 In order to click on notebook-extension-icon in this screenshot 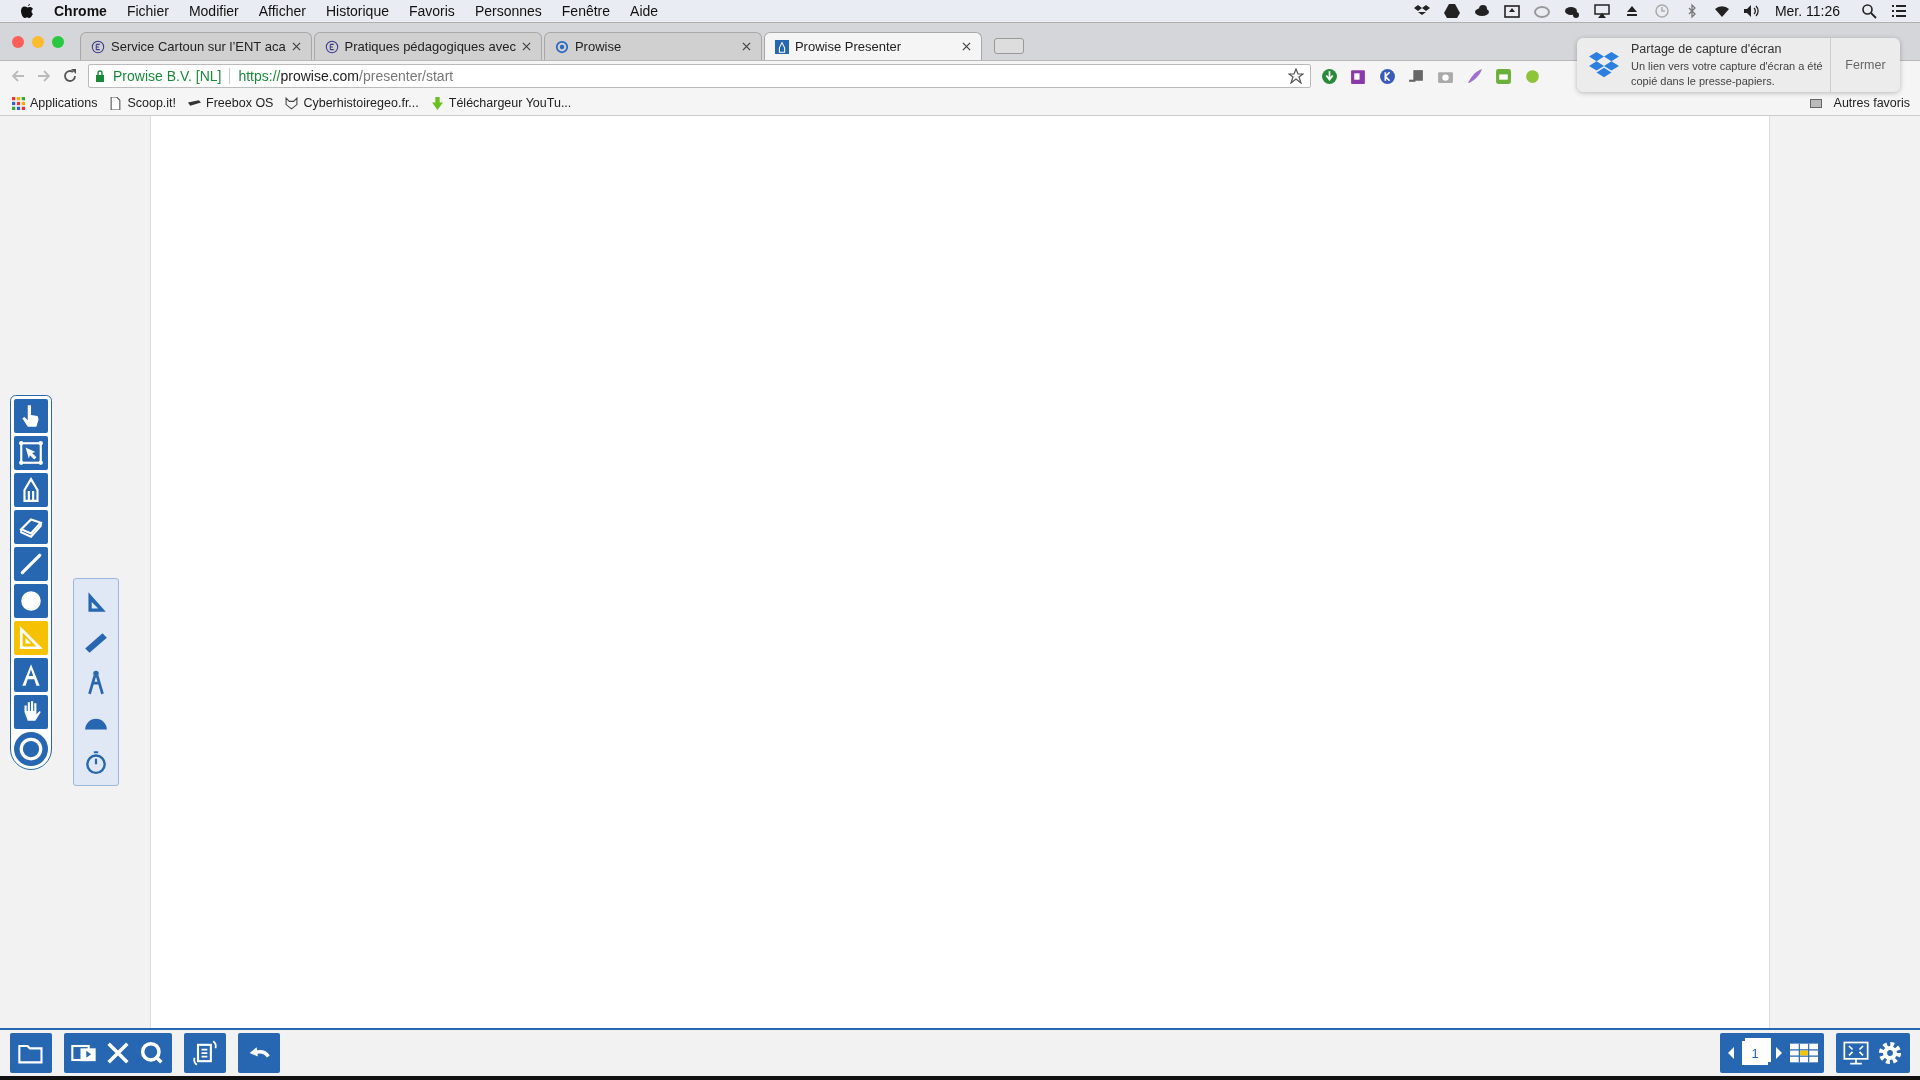, I will do `click(1358, 76)`.